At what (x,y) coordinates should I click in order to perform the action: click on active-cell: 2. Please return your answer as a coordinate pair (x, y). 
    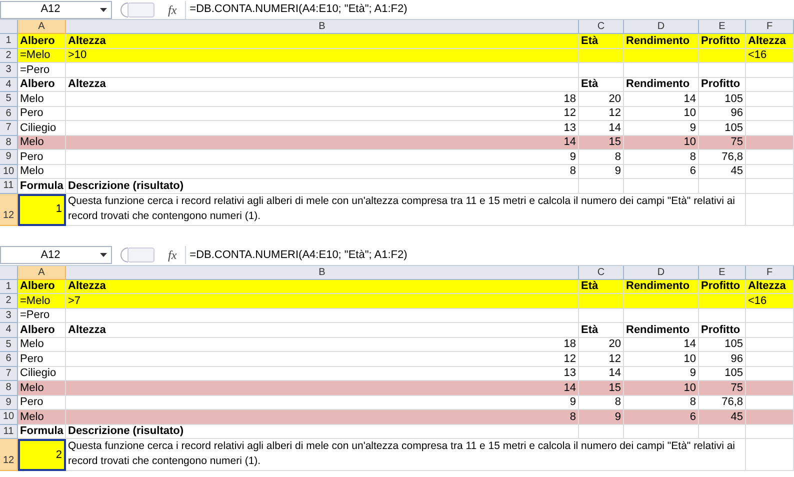
    Looking at the image, I should click on (42, 455).